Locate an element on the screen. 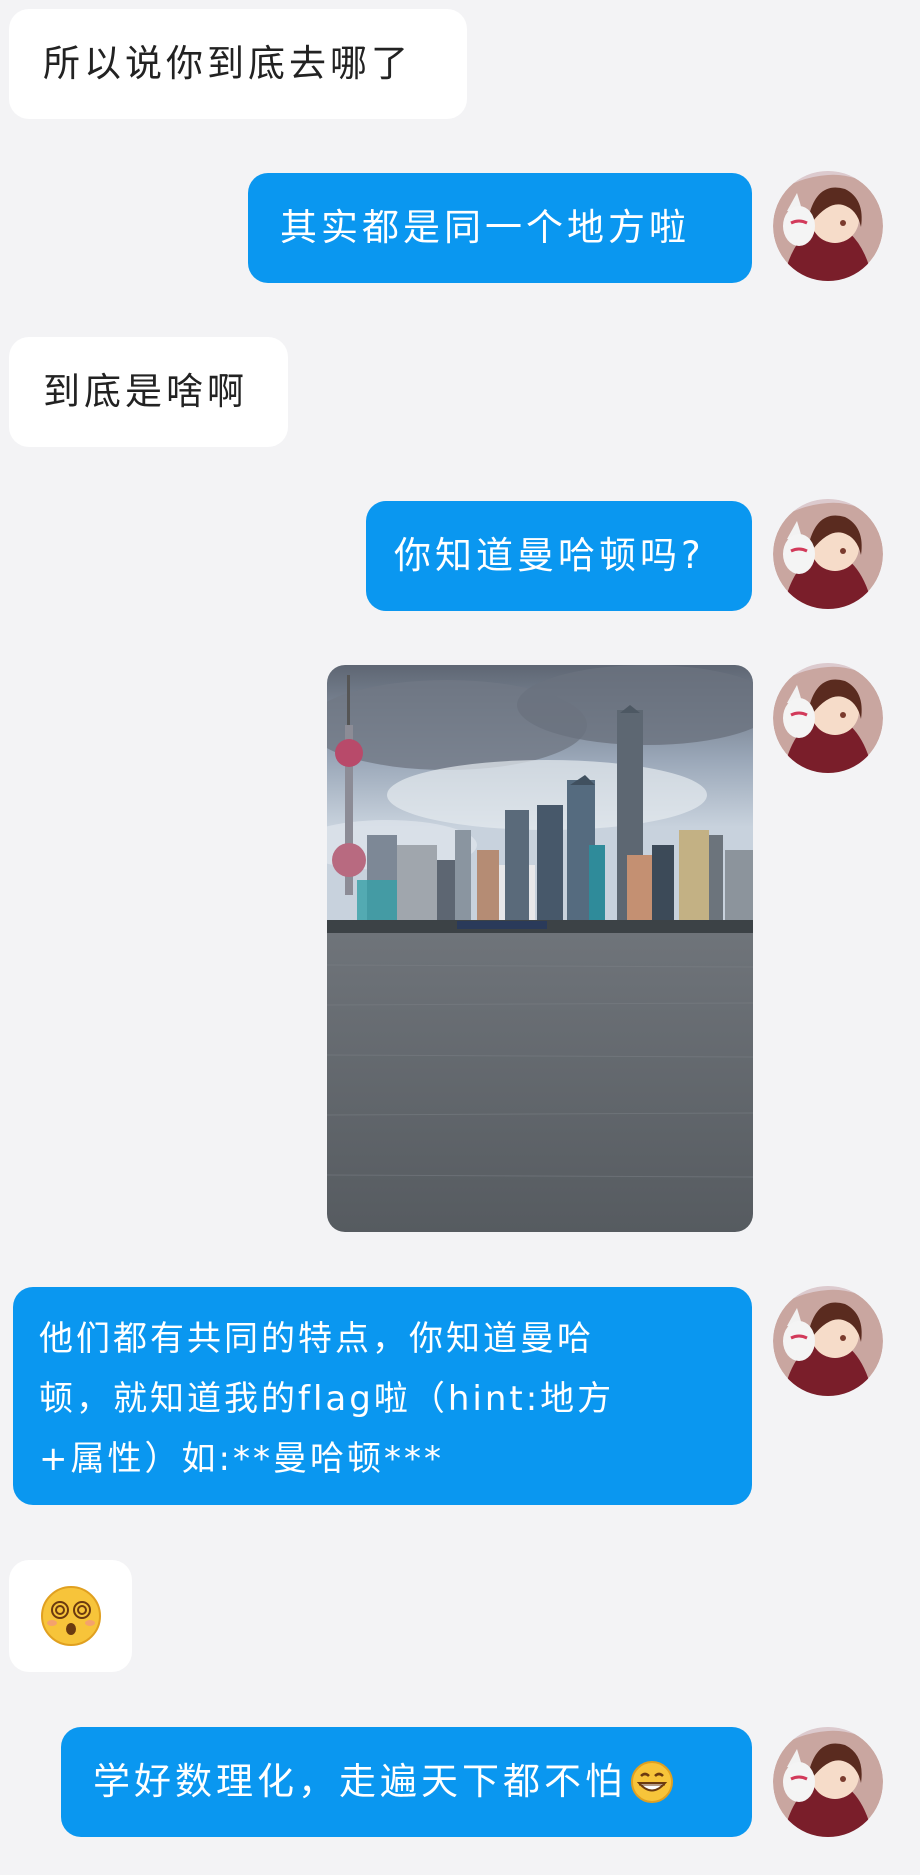 Image resolution: width=920 pixels, height=1875 pixels. message-text-line: +属性）如:**曼哈顿*** is located at coordinates (241, 1459).